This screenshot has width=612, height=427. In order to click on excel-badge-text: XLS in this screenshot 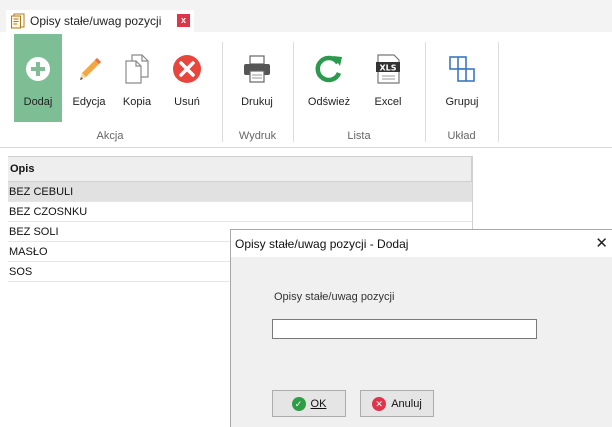, I will do `click(387, 68)`.